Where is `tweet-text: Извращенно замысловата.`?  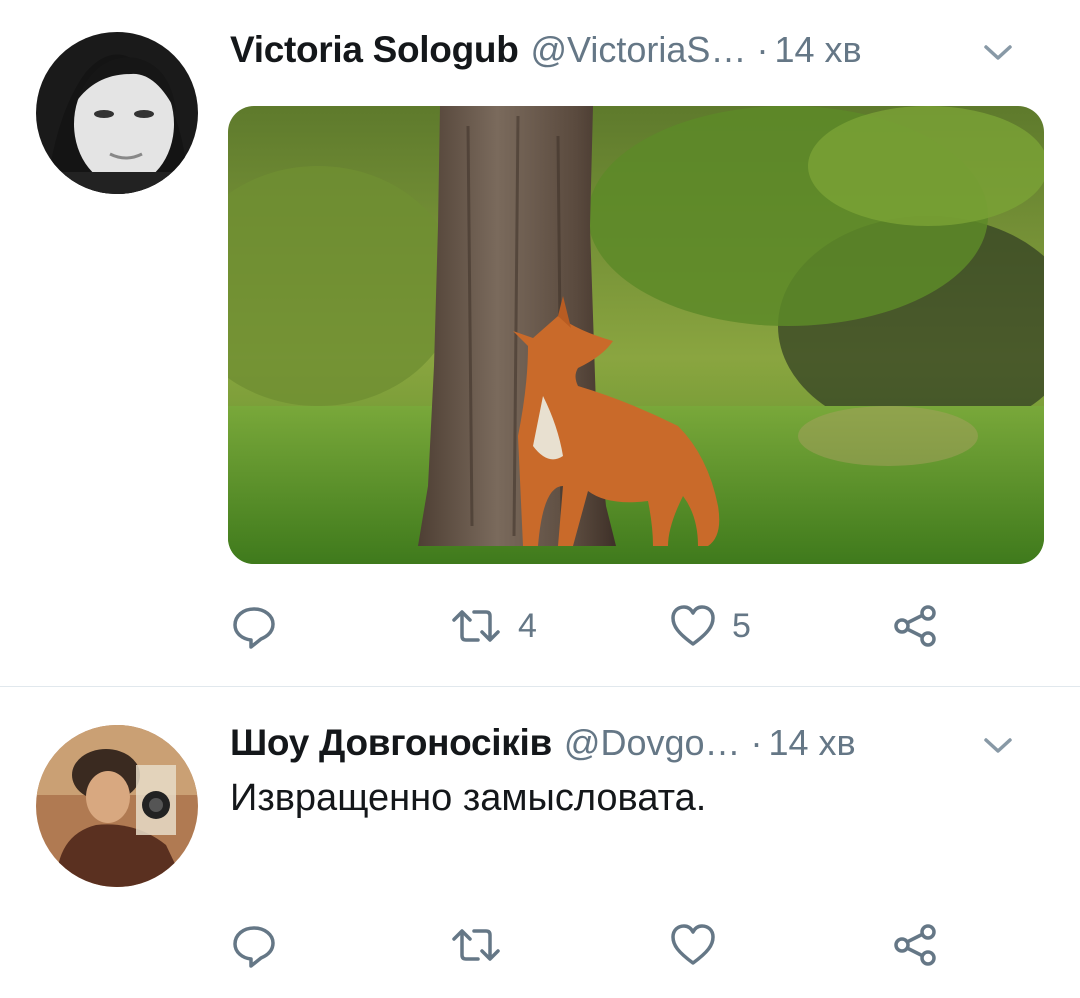
tweet-text: Извращенно замысловата. is located at coordinates (468, 798).